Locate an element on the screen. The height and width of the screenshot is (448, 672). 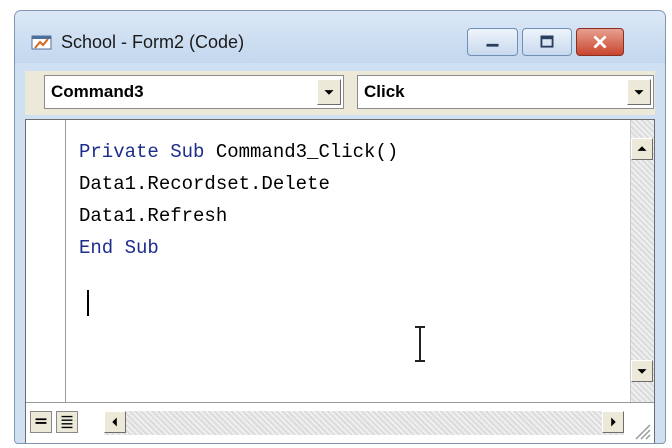
arrow-right-icon is located at coordinates (613, 422).